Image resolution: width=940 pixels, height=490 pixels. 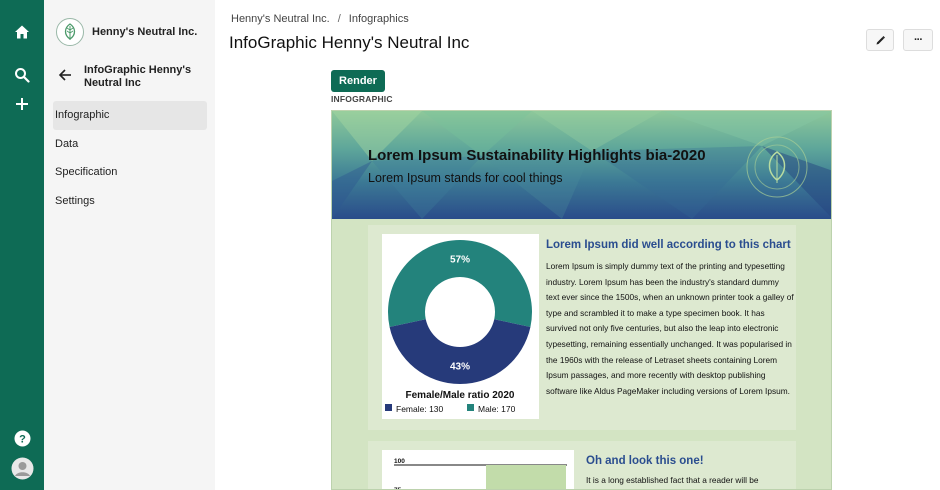 What do you see at coordinates (362, 99) in the screenshot?
I see `infographic-label: INFOGRAPHIC` at bounding box center [362, 99].